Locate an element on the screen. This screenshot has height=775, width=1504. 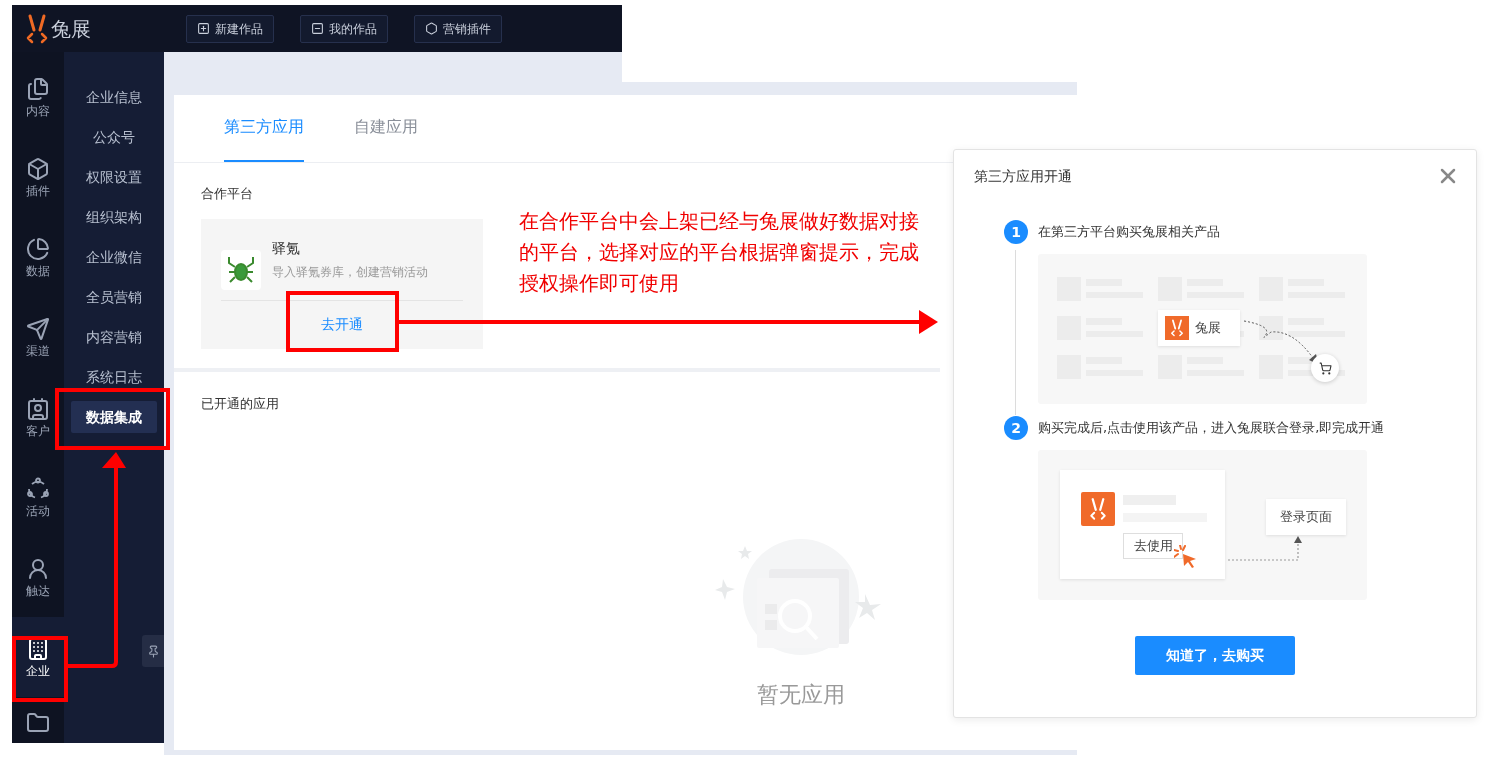
submenu-item: 数据集成 is located at coordinates (114, 417).